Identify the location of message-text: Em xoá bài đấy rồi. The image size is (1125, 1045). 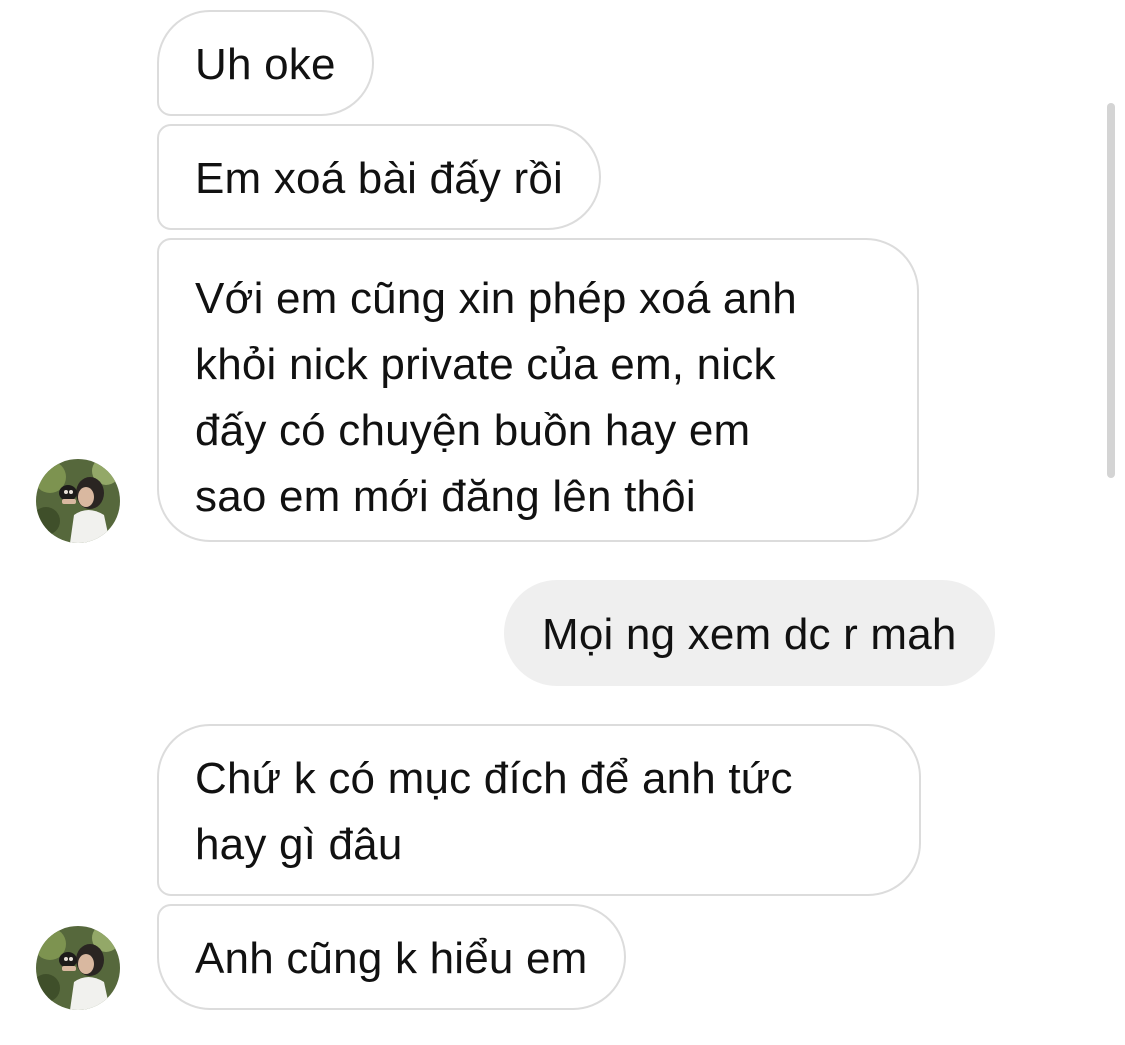
(379, 178).